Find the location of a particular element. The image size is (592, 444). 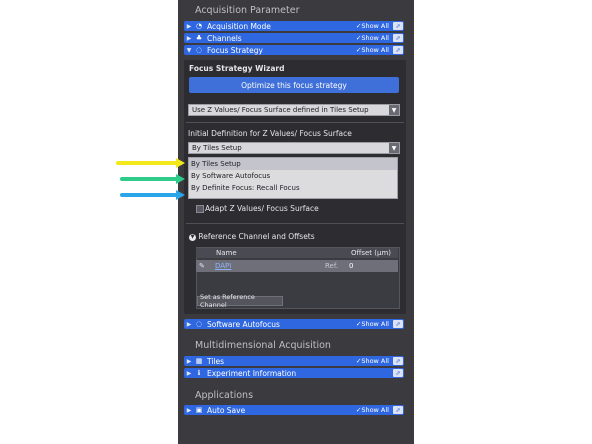

blue-arrow is located at coordinates (149, 195).